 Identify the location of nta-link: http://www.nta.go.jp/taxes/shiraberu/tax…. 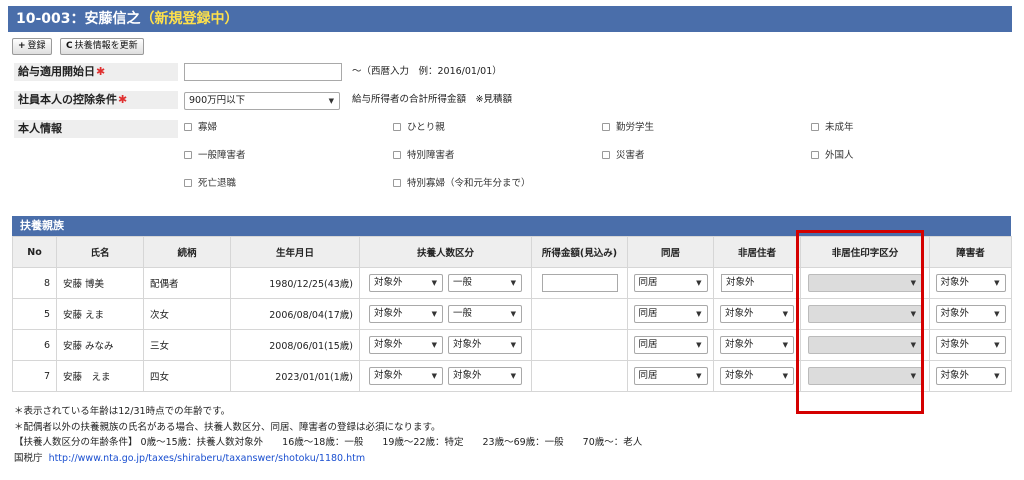
(207, 458).